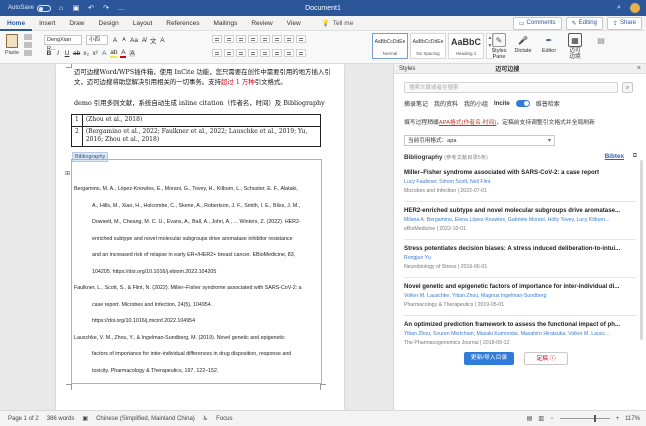 The image size is (646, 426). I want to click on page-count: Page 1 of 2, so click(23, 419).